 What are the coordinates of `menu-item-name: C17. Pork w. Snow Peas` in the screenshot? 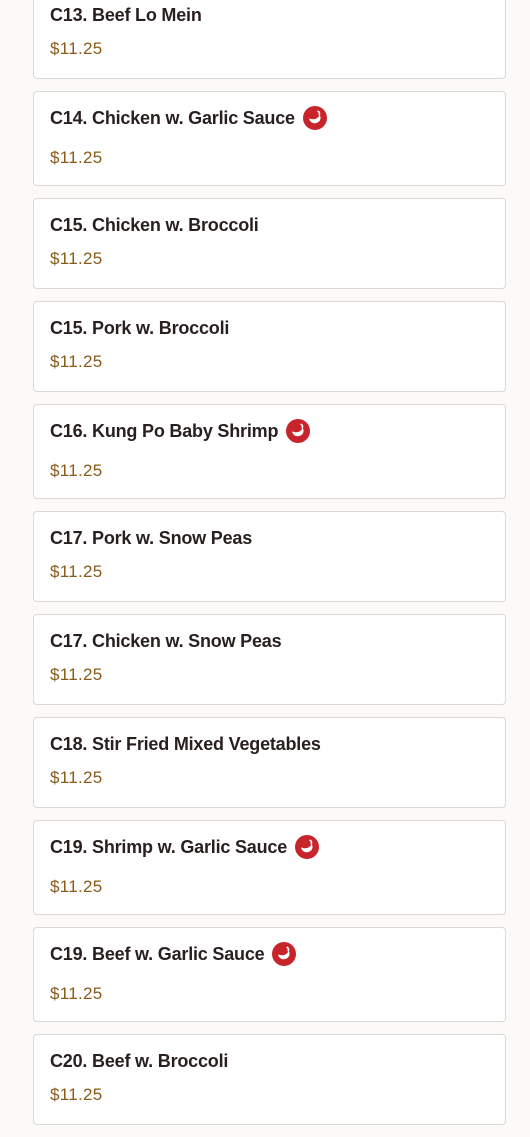 It's located at (151, 537).